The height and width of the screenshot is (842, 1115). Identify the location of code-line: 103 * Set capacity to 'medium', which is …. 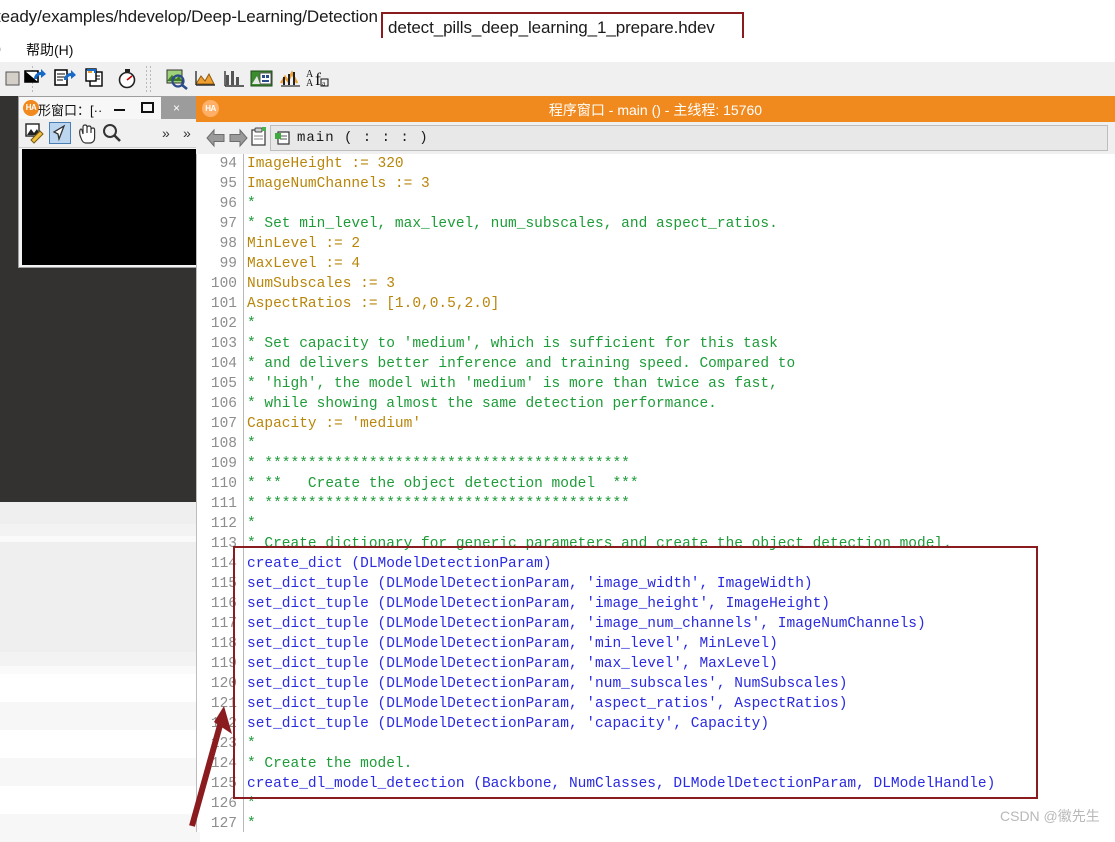
(656, 344).